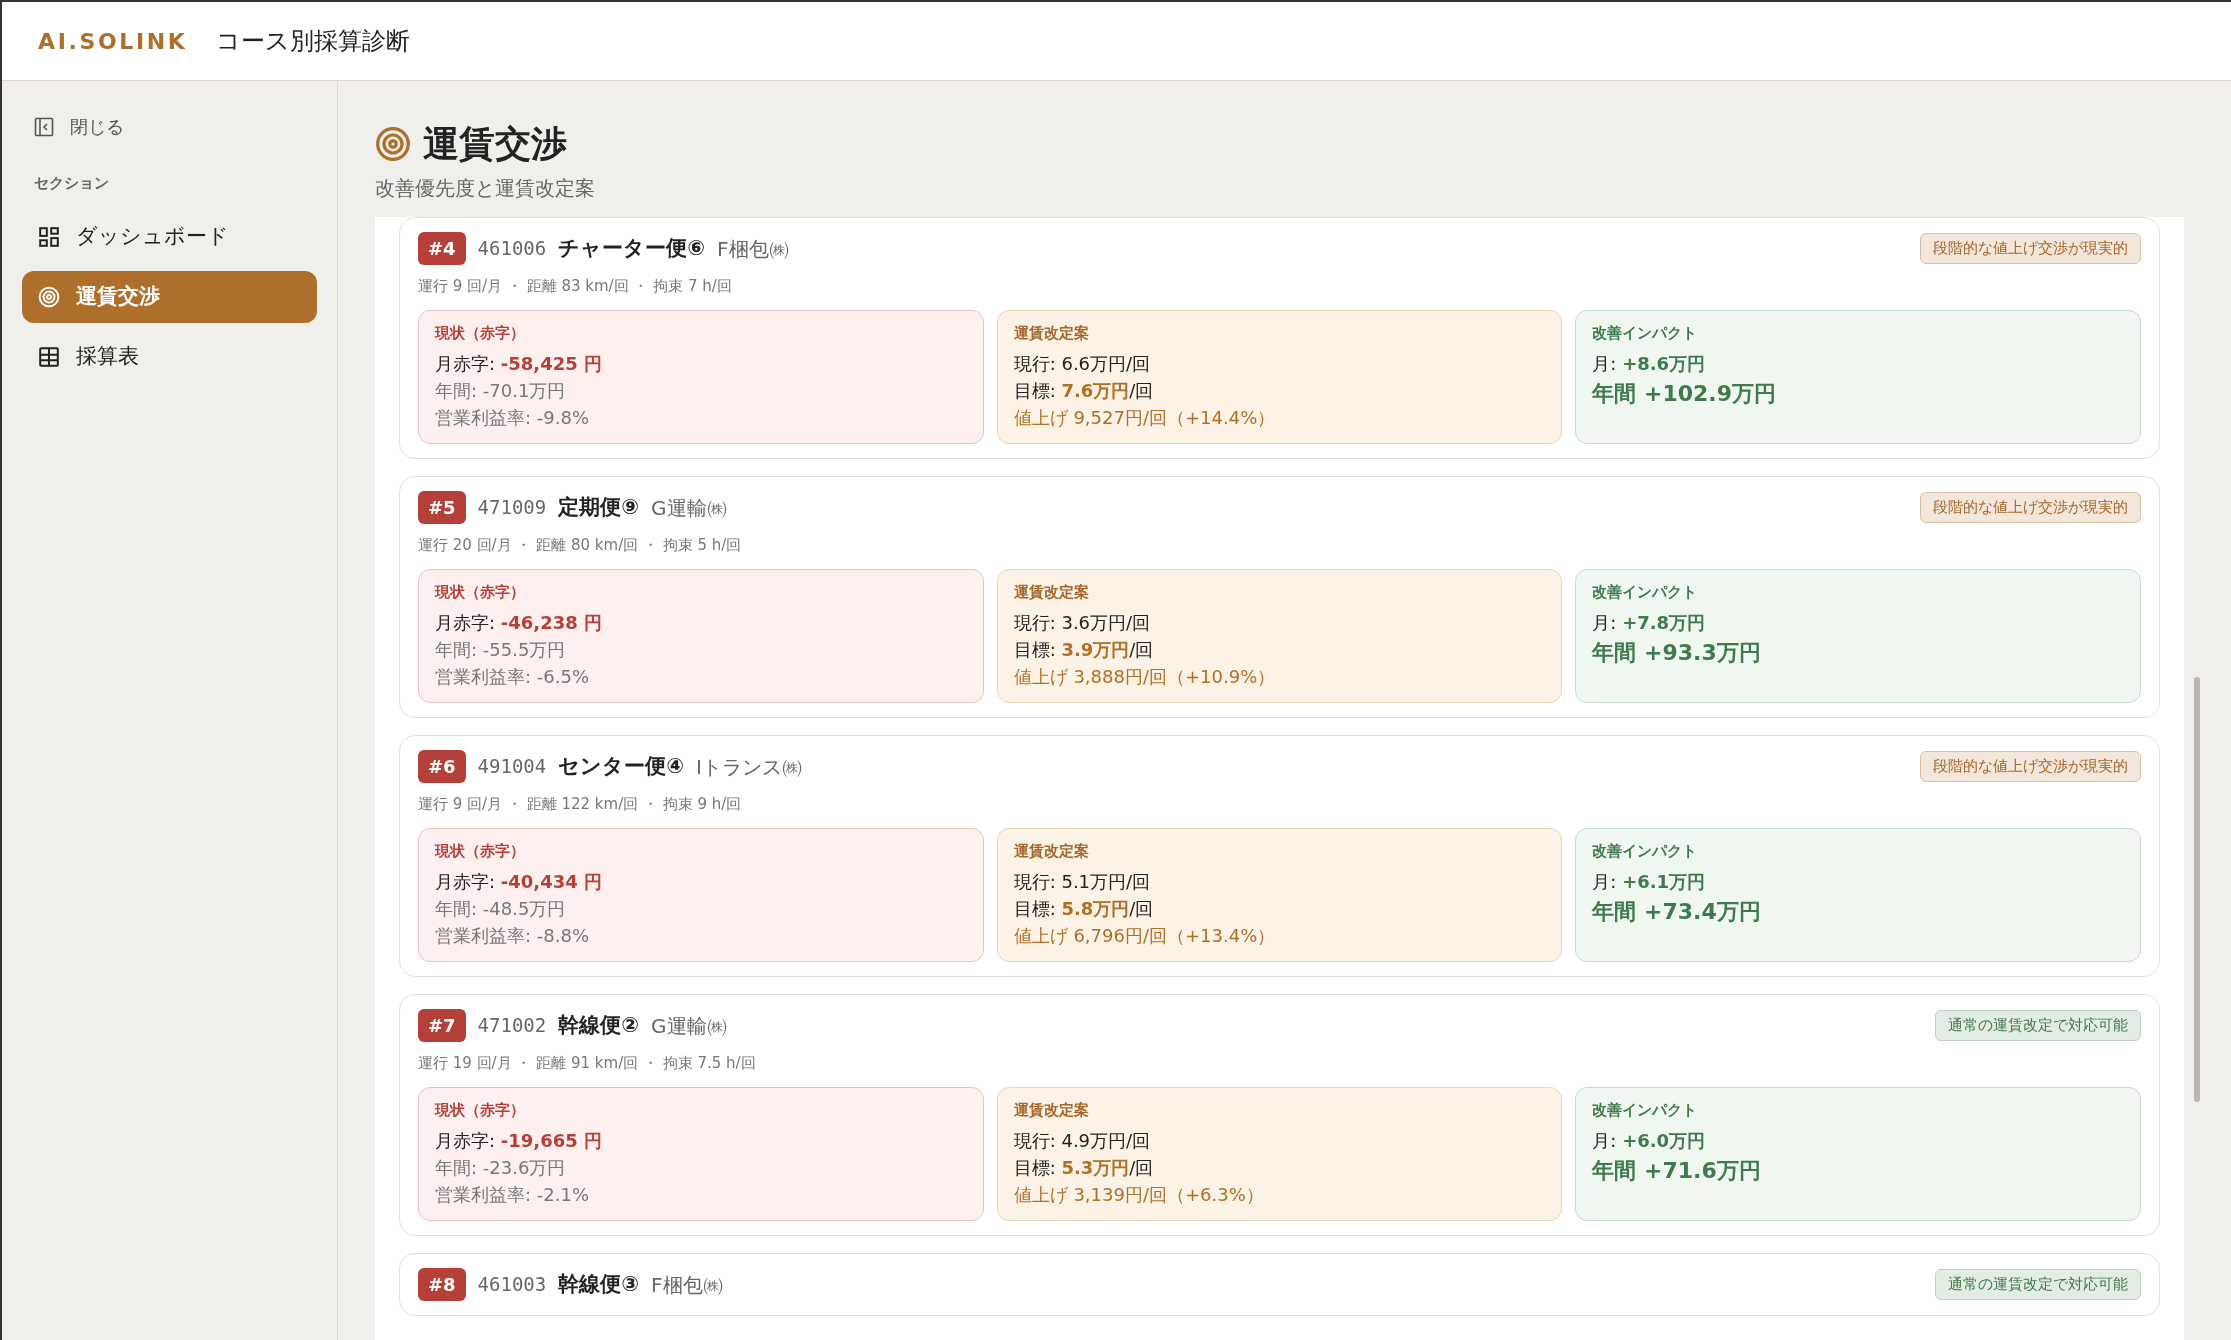 The height and width of the screenshot is (1340, 2231). What do you see at coordinates (512, 1195) in the screenshot?
I see `profit-margin: 営業利益率: -2.1%` at bounding box center [512, 1195].